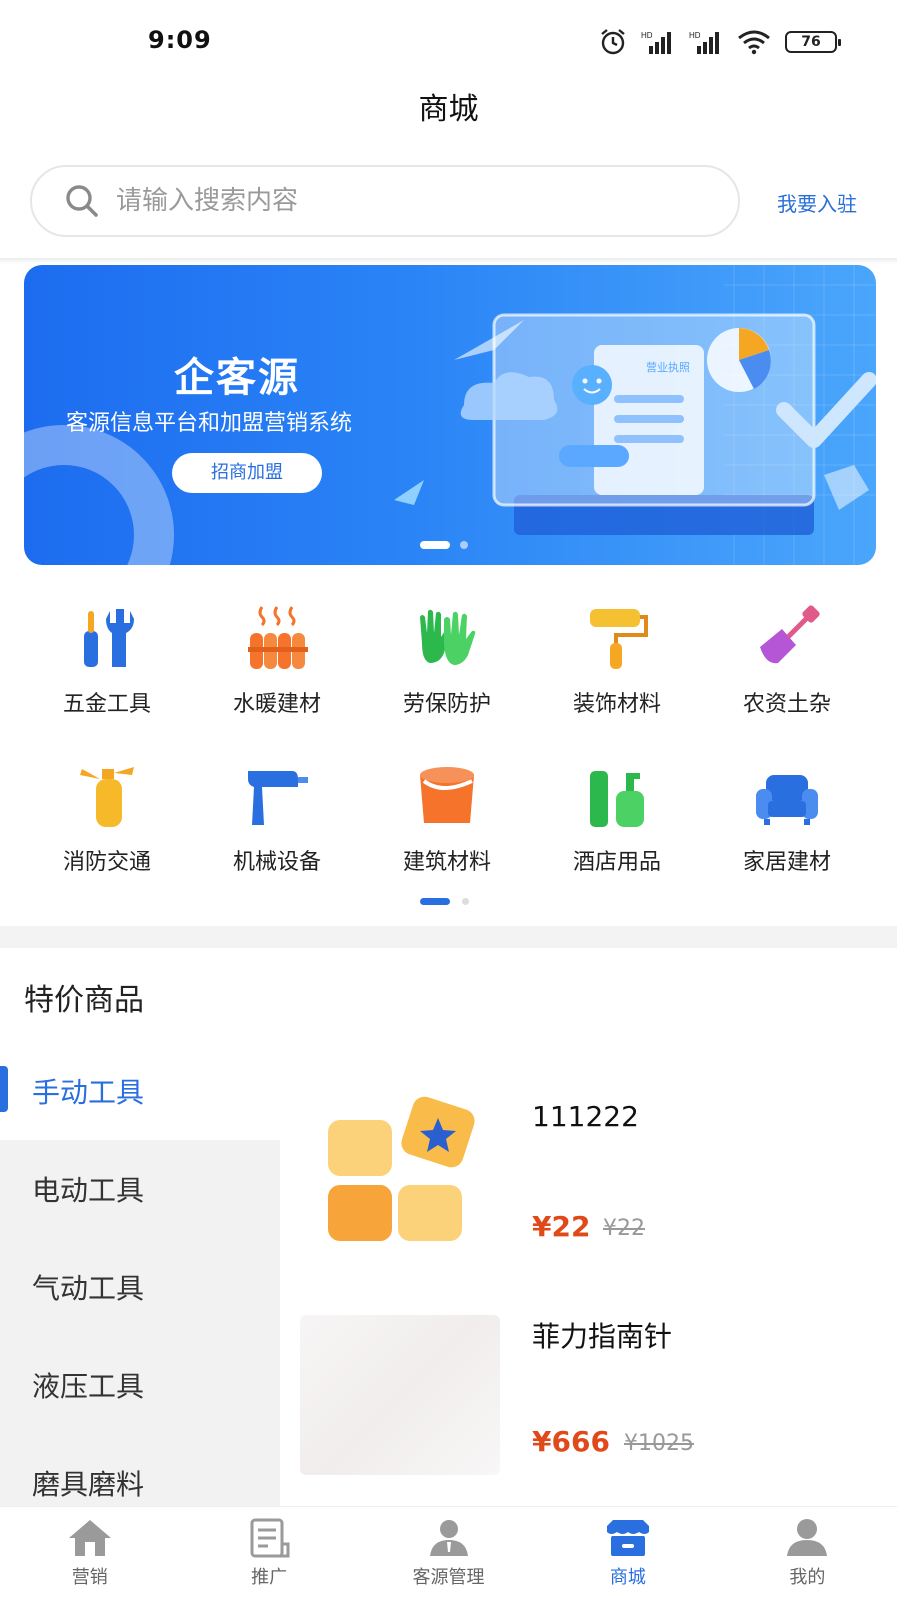  Describe the element at coordinates (786, 862) in the screenshot. I see `category-label: 家居建材` at that location.